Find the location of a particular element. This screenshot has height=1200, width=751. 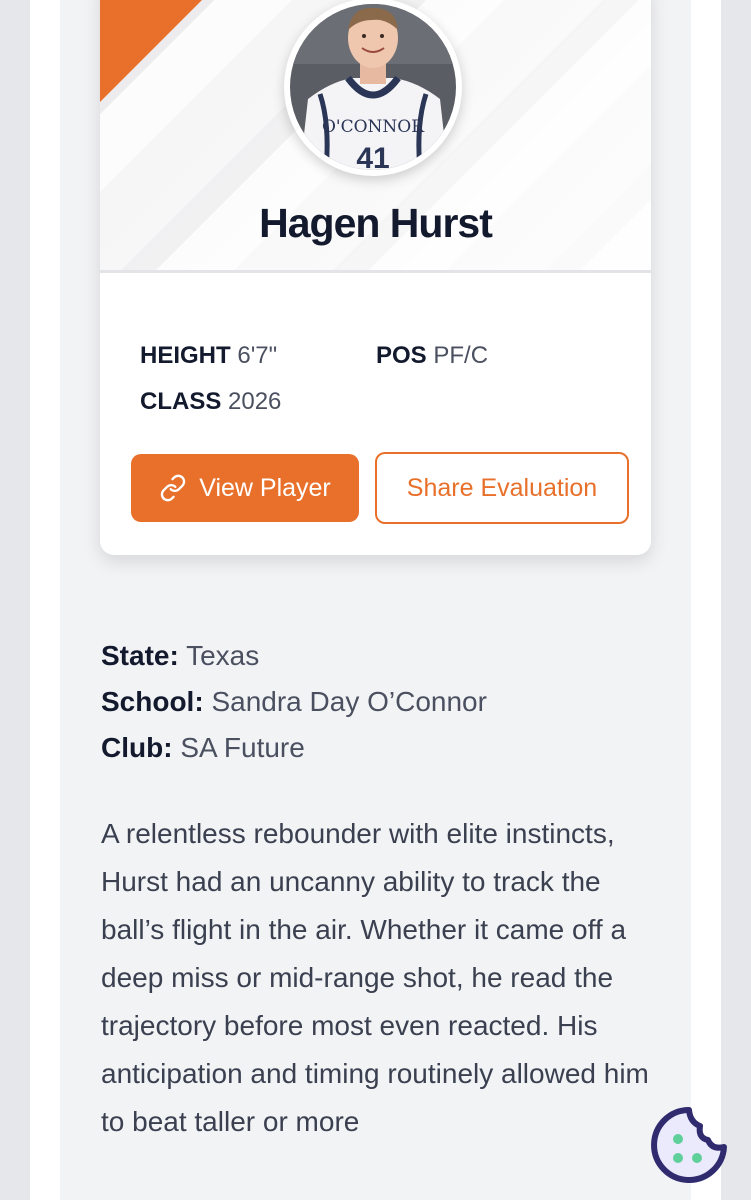

info-state-value: Texas is located at coordinates (223, 655).